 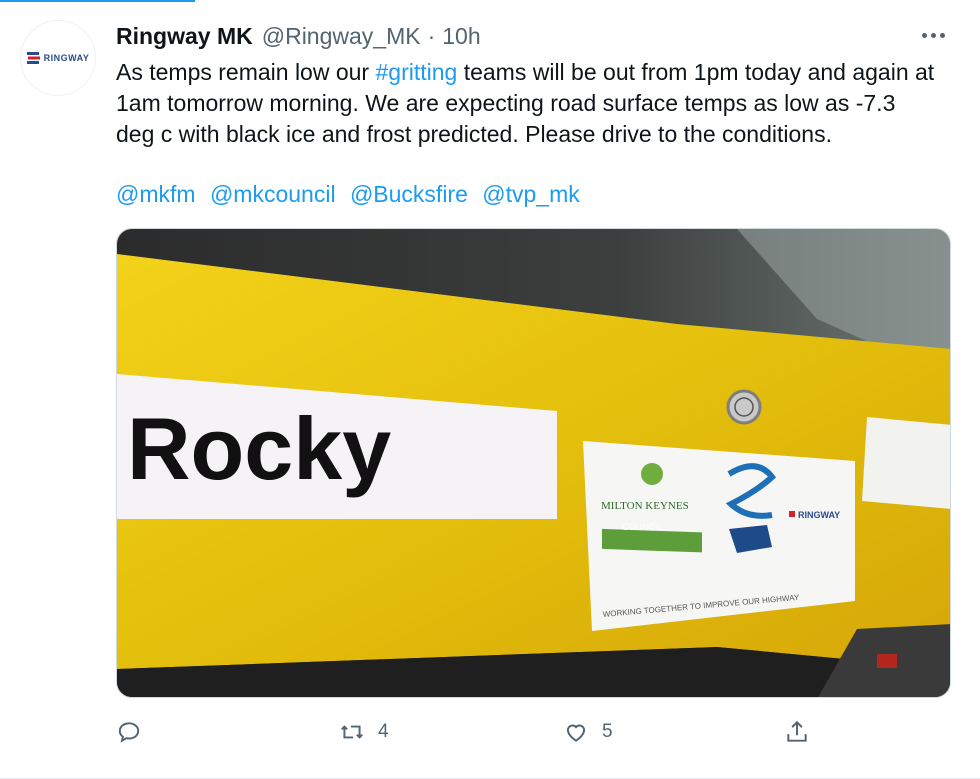 What do you see at coordinates (363, 732) in the screenshot?
I see `retweet-button: 4` at bounding box center [363, 732].